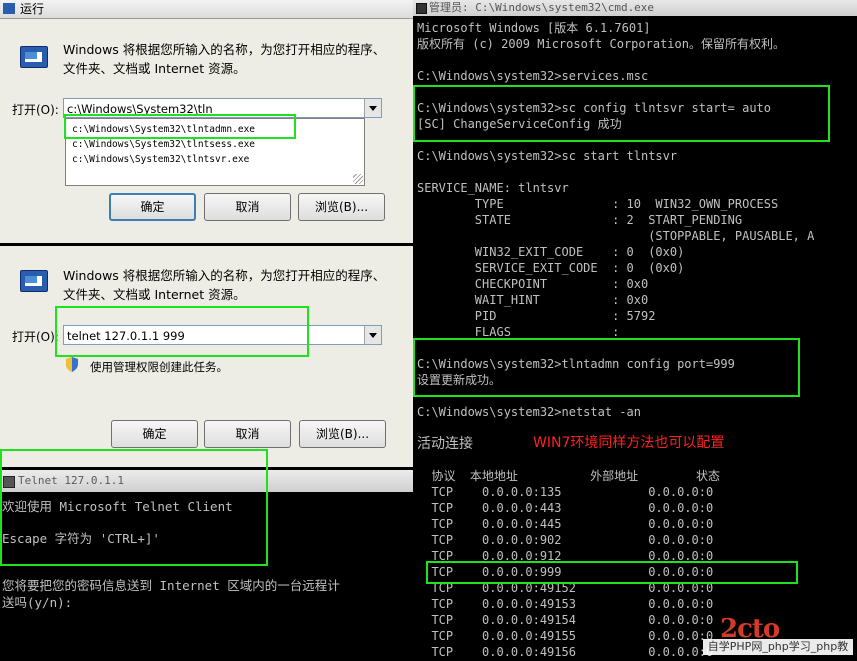 This screenshot has height=661, width=857. I want to click on cmd-line: SERVICE_EXIT_CODE : 0 (0x0), so click(551, 268).